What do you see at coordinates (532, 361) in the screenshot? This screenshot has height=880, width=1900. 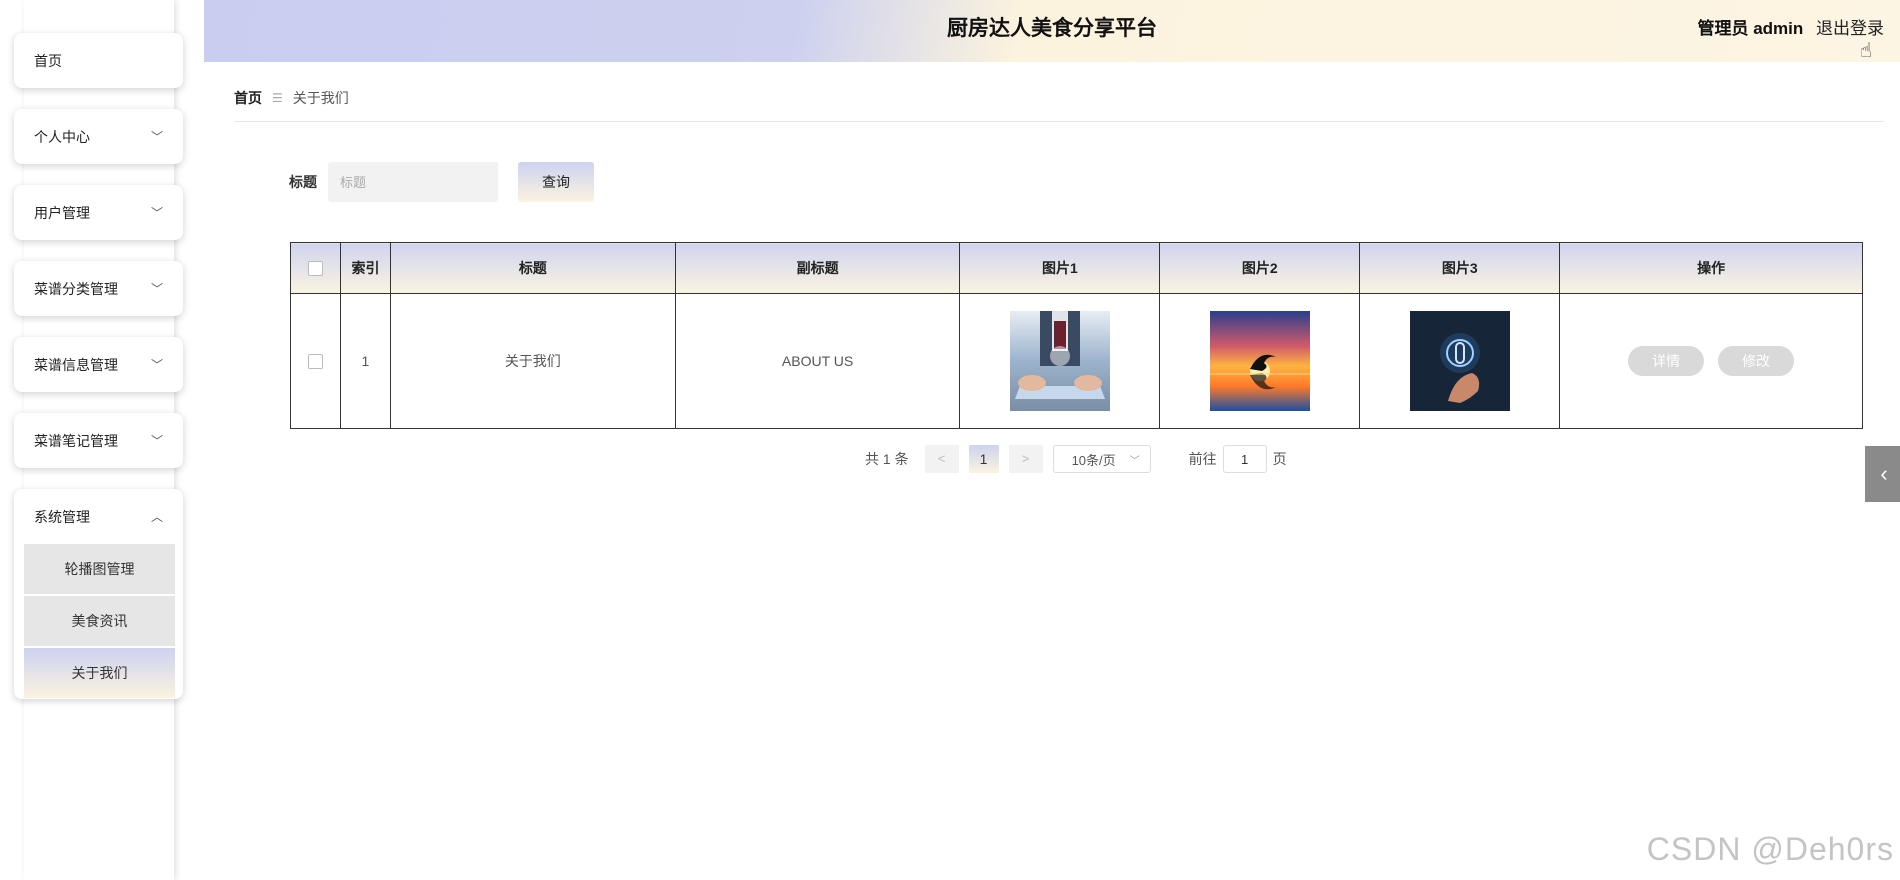 I see `row-title: 关于我们` at bounding box center [532, 361].